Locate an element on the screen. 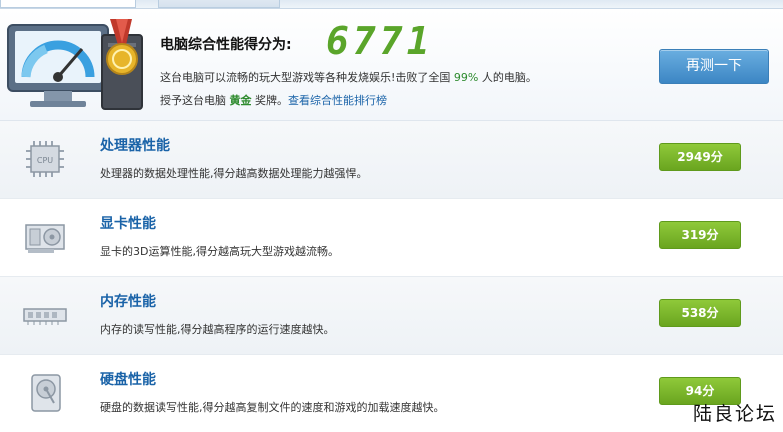 The image size is (783, 432). tab-hardware-tools: 硬件测试工具 is located at coordinates (219, 4).